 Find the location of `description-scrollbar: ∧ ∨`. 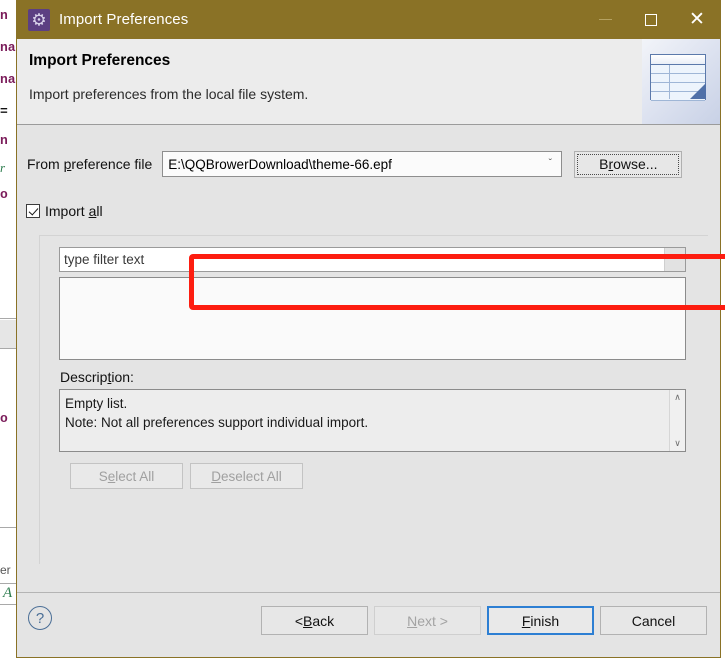

description-scrollbar: ∧ ∨ is located at coordinates (677, 420).